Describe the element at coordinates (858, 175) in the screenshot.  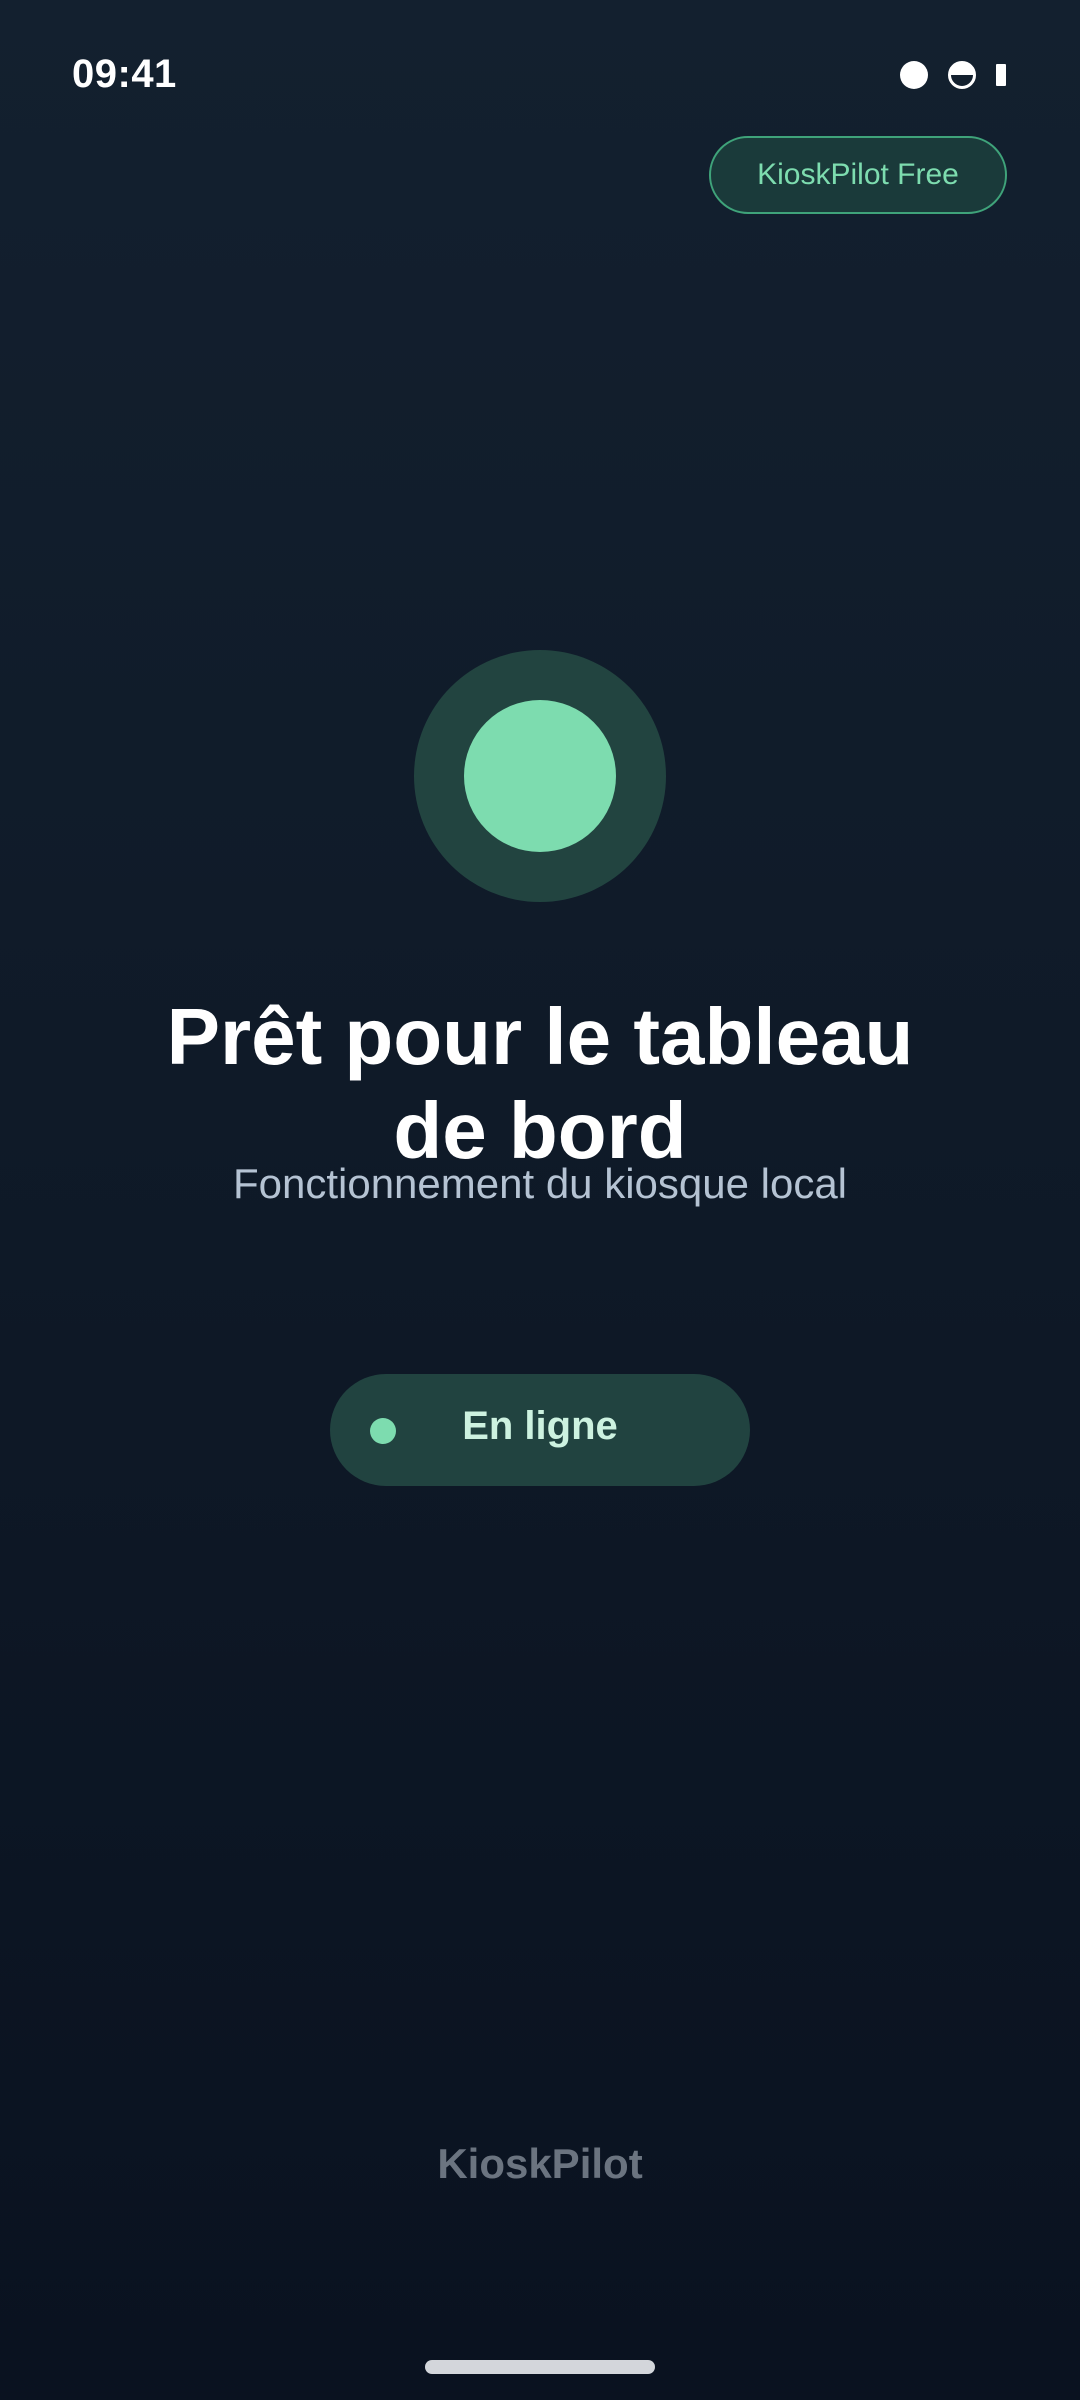
I see `plan-badge-button: KioskPilot Free` at that location.